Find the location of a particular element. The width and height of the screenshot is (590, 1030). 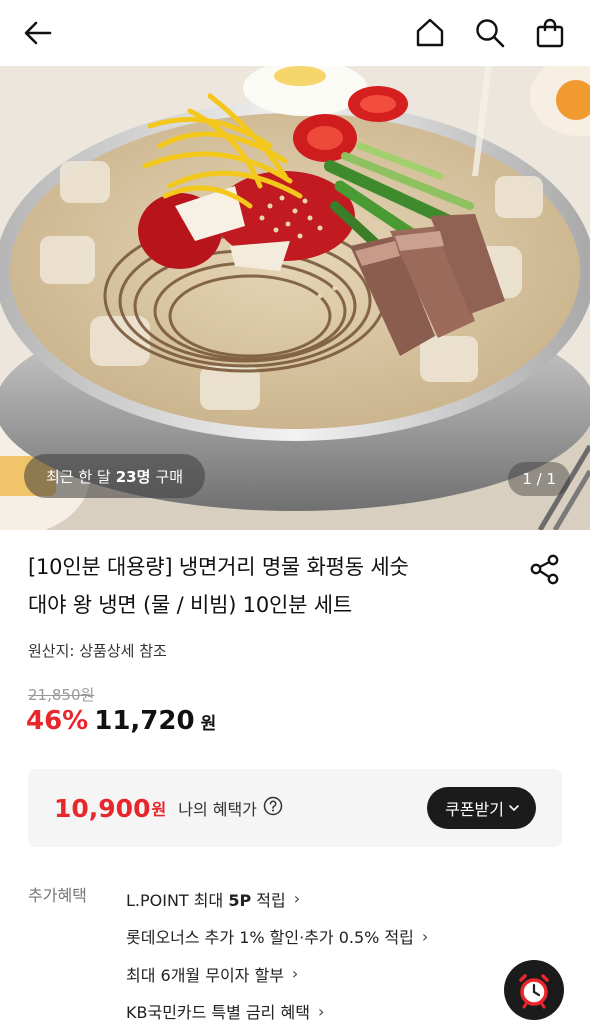

shopping-bag-icon is located at coordinates (550, 33).